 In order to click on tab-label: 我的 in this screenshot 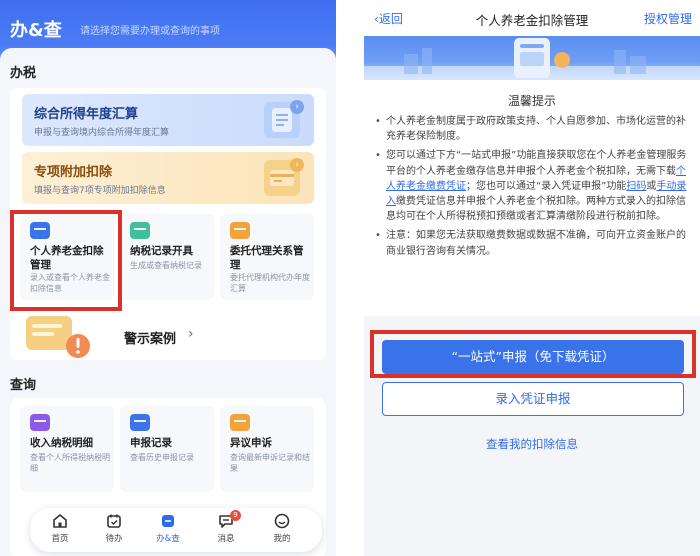, I will do `click(282, 539)`.